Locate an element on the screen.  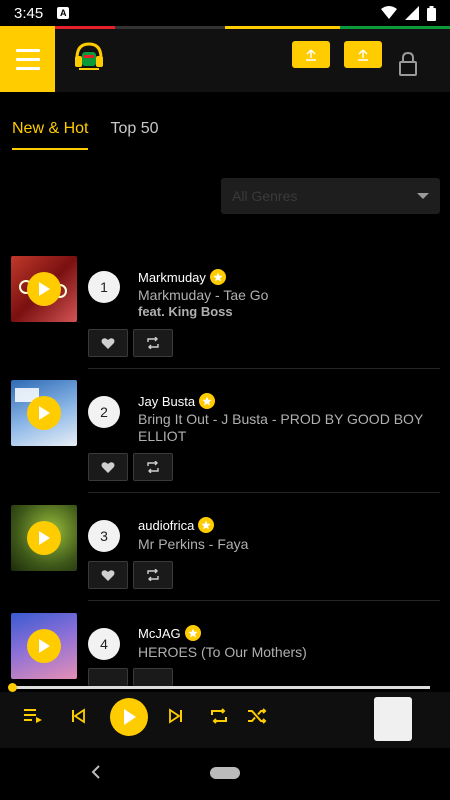
lock-icon is located at coordinates (408, 64).